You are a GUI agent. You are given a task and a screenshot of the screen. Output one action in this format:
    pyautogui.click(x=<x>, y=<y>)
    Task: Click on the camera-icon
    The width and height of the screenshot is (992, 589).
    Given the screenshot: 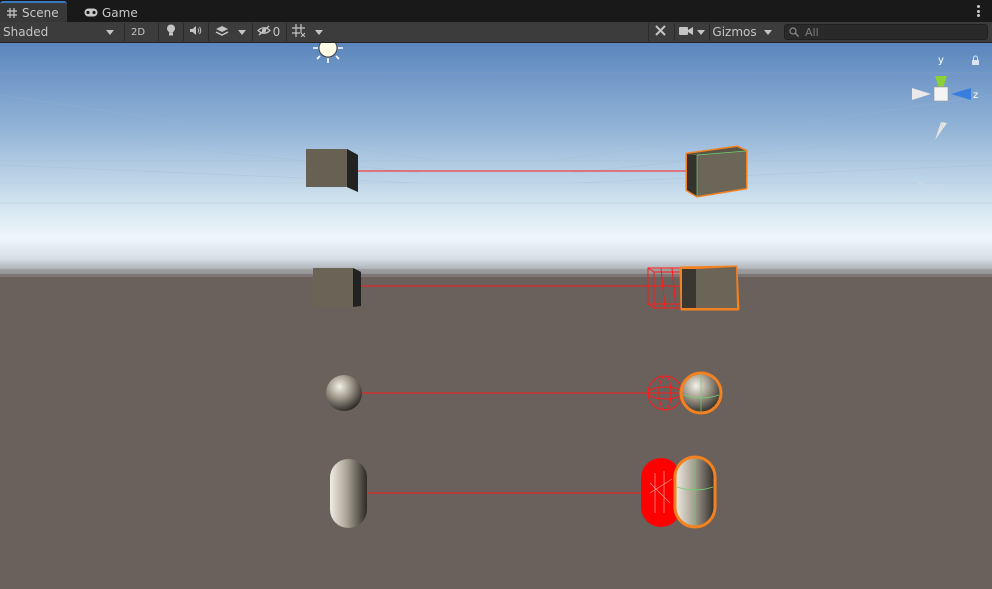 What is the action you would take?
    pyautogui.click(x=685, y=32)
    